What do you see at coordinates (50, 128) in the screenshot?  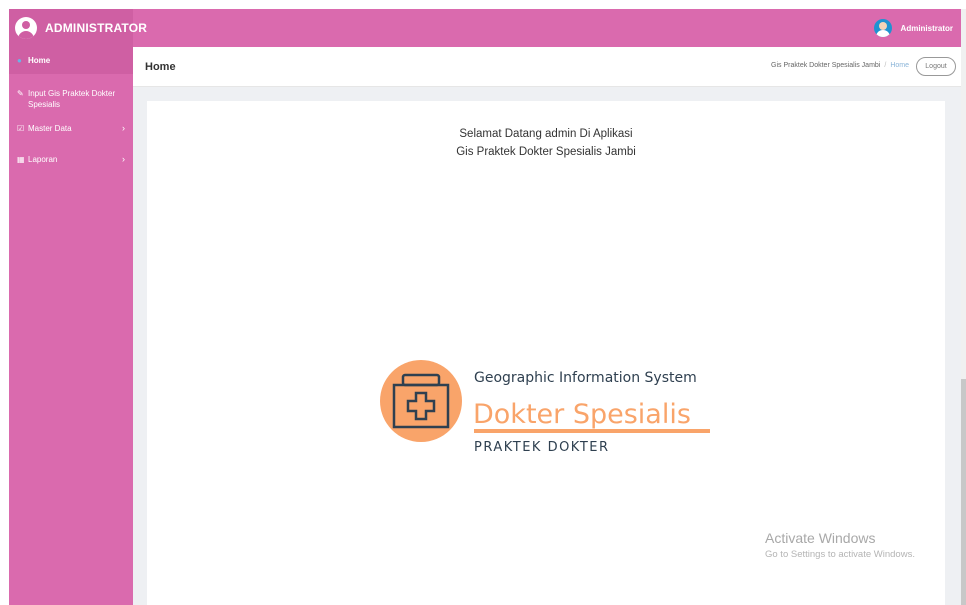 I see `sidebar-item-label: Master Data` at bounding box center [50, 128].